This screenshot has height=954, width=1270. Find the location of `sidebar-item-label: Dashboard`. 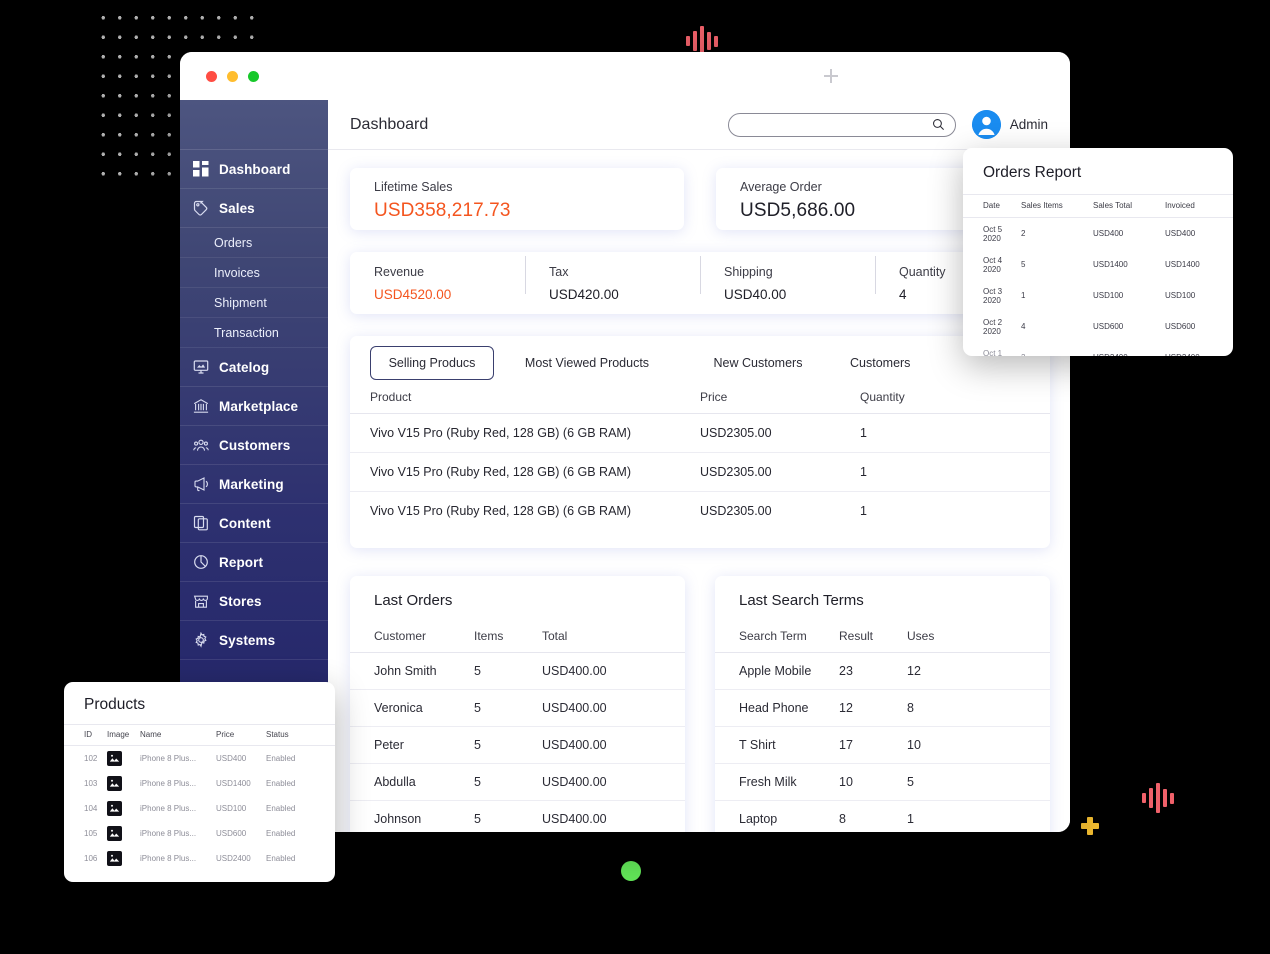

sidebar-item-label: Dashboard is located at coordinates (255, 169).